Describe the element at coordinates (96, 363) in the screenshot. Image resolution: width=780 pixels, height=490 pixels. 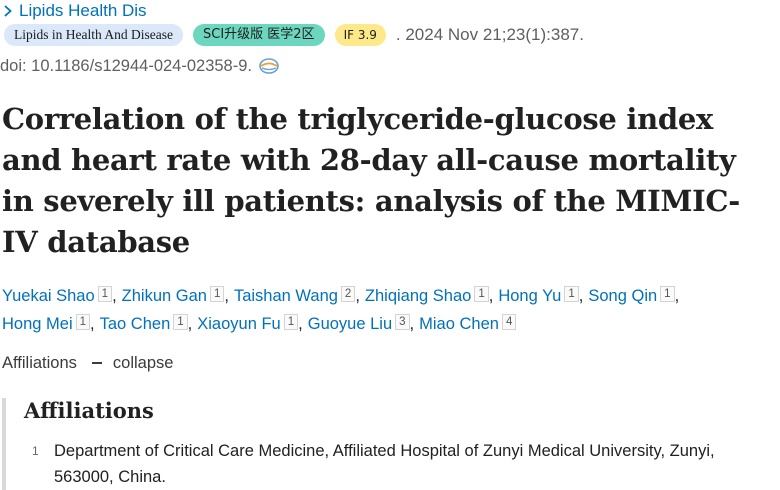
I see `collapse-dash-icon` at that location.